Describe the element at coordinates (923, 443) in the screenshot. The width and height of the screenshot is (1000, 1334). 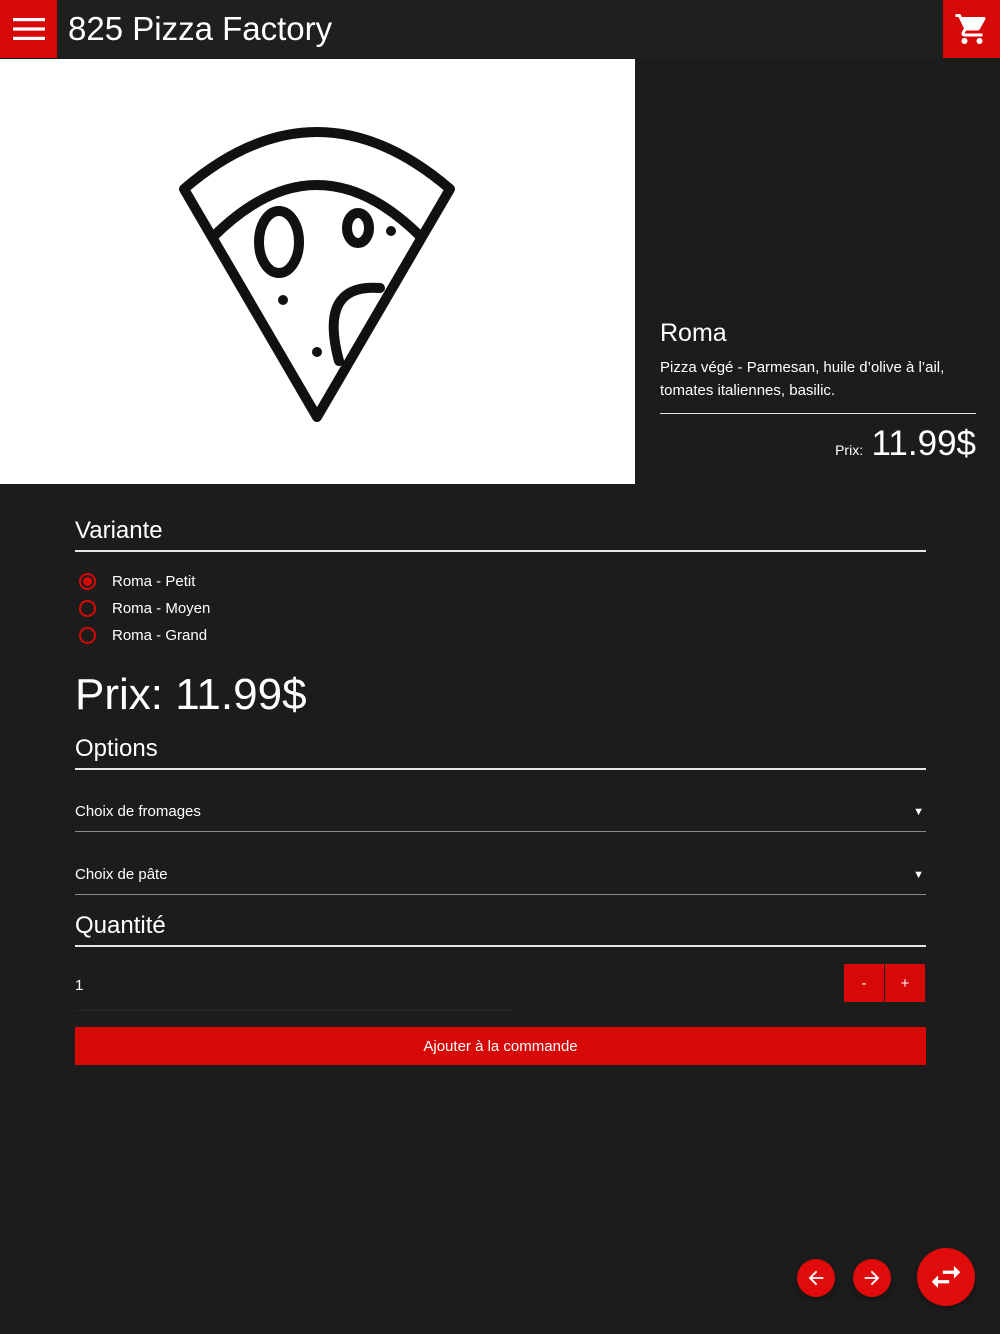
I see `price-value: 11.99$` at that location.